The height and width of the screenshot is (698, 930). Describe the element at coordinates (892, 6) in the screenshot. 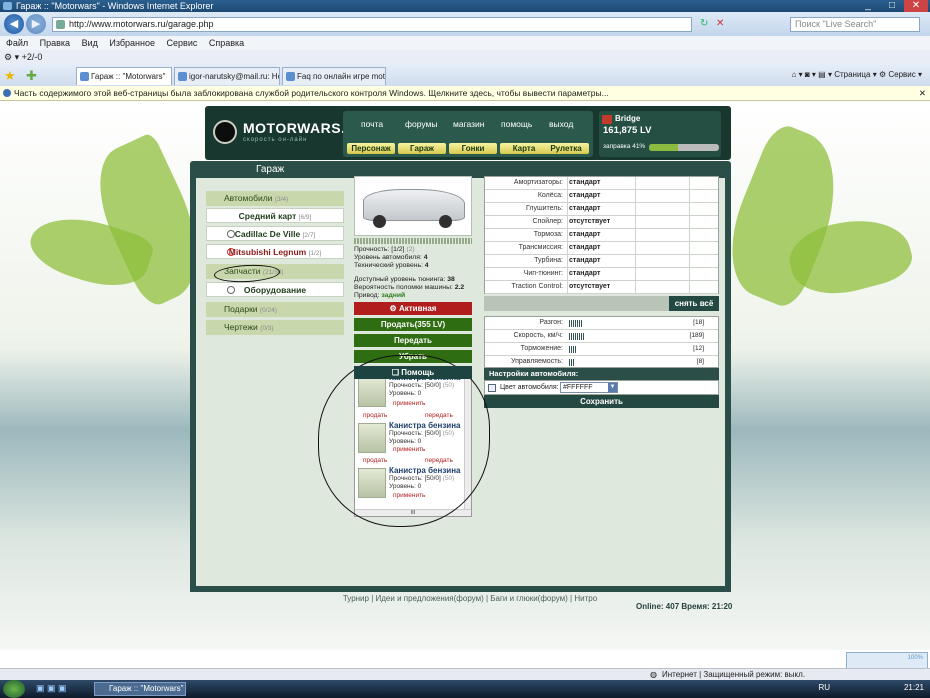

I see `maximize-button: □` at that location.